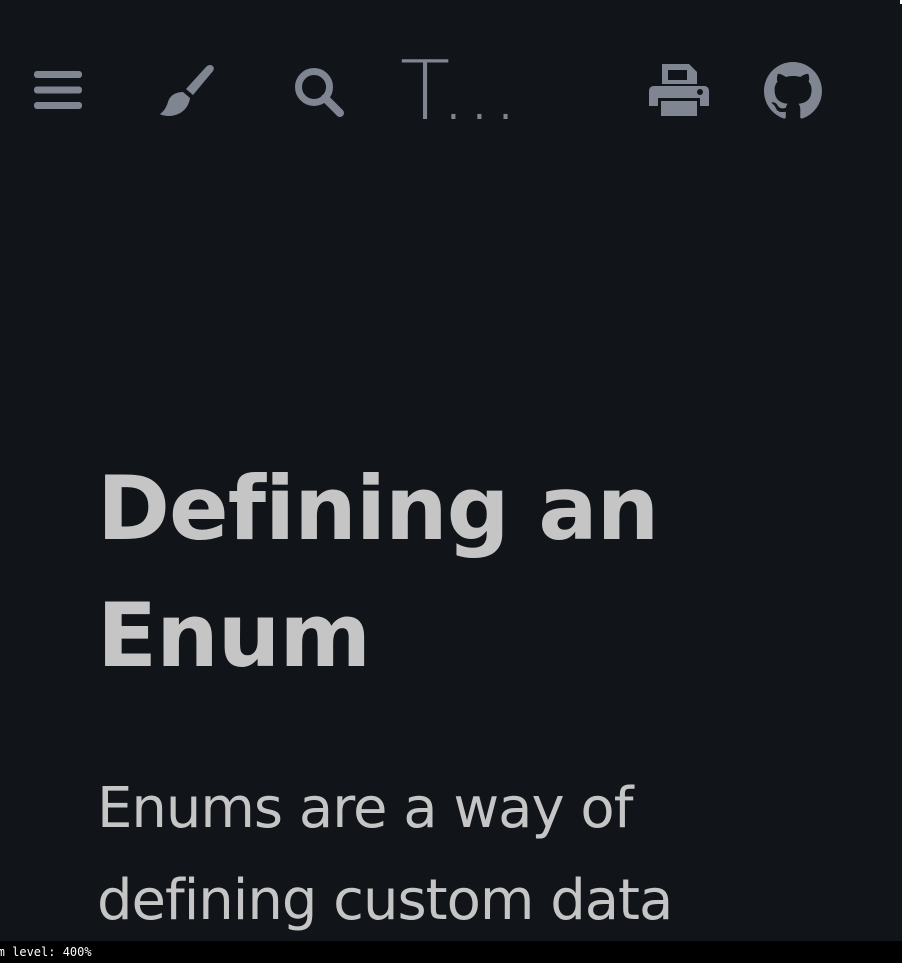 The image size is (902, 963). I want to click on hamburger-menu-icon, so click(58, 90).